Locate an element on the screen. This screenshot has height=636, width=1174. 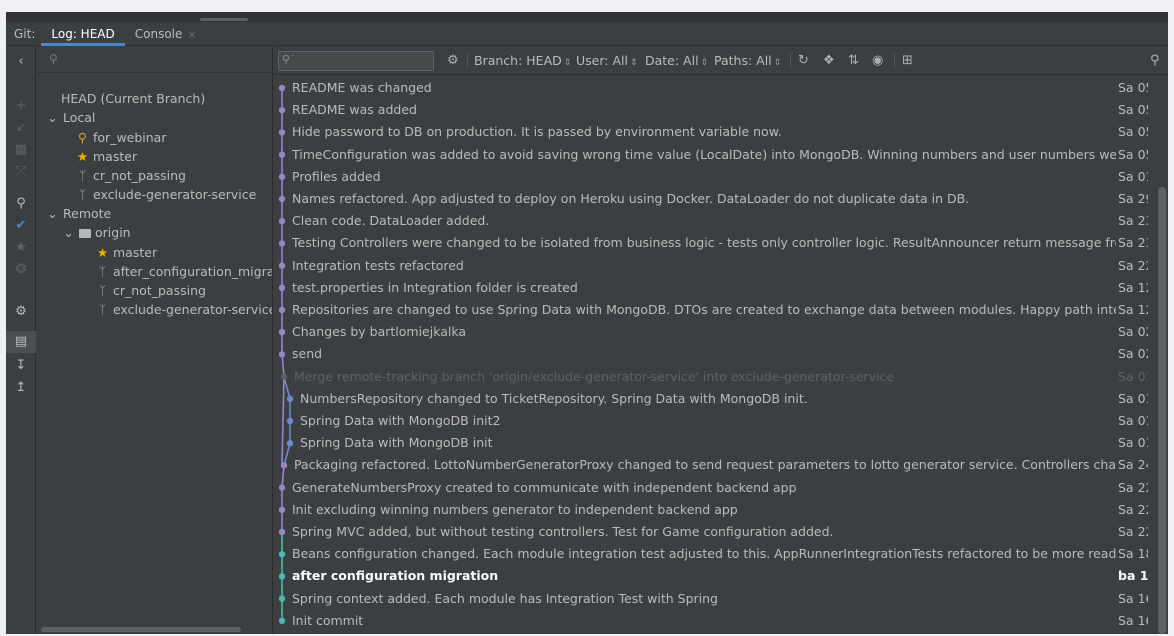
branch-label: after_configuration_migra is located at coordinates (193, 271).